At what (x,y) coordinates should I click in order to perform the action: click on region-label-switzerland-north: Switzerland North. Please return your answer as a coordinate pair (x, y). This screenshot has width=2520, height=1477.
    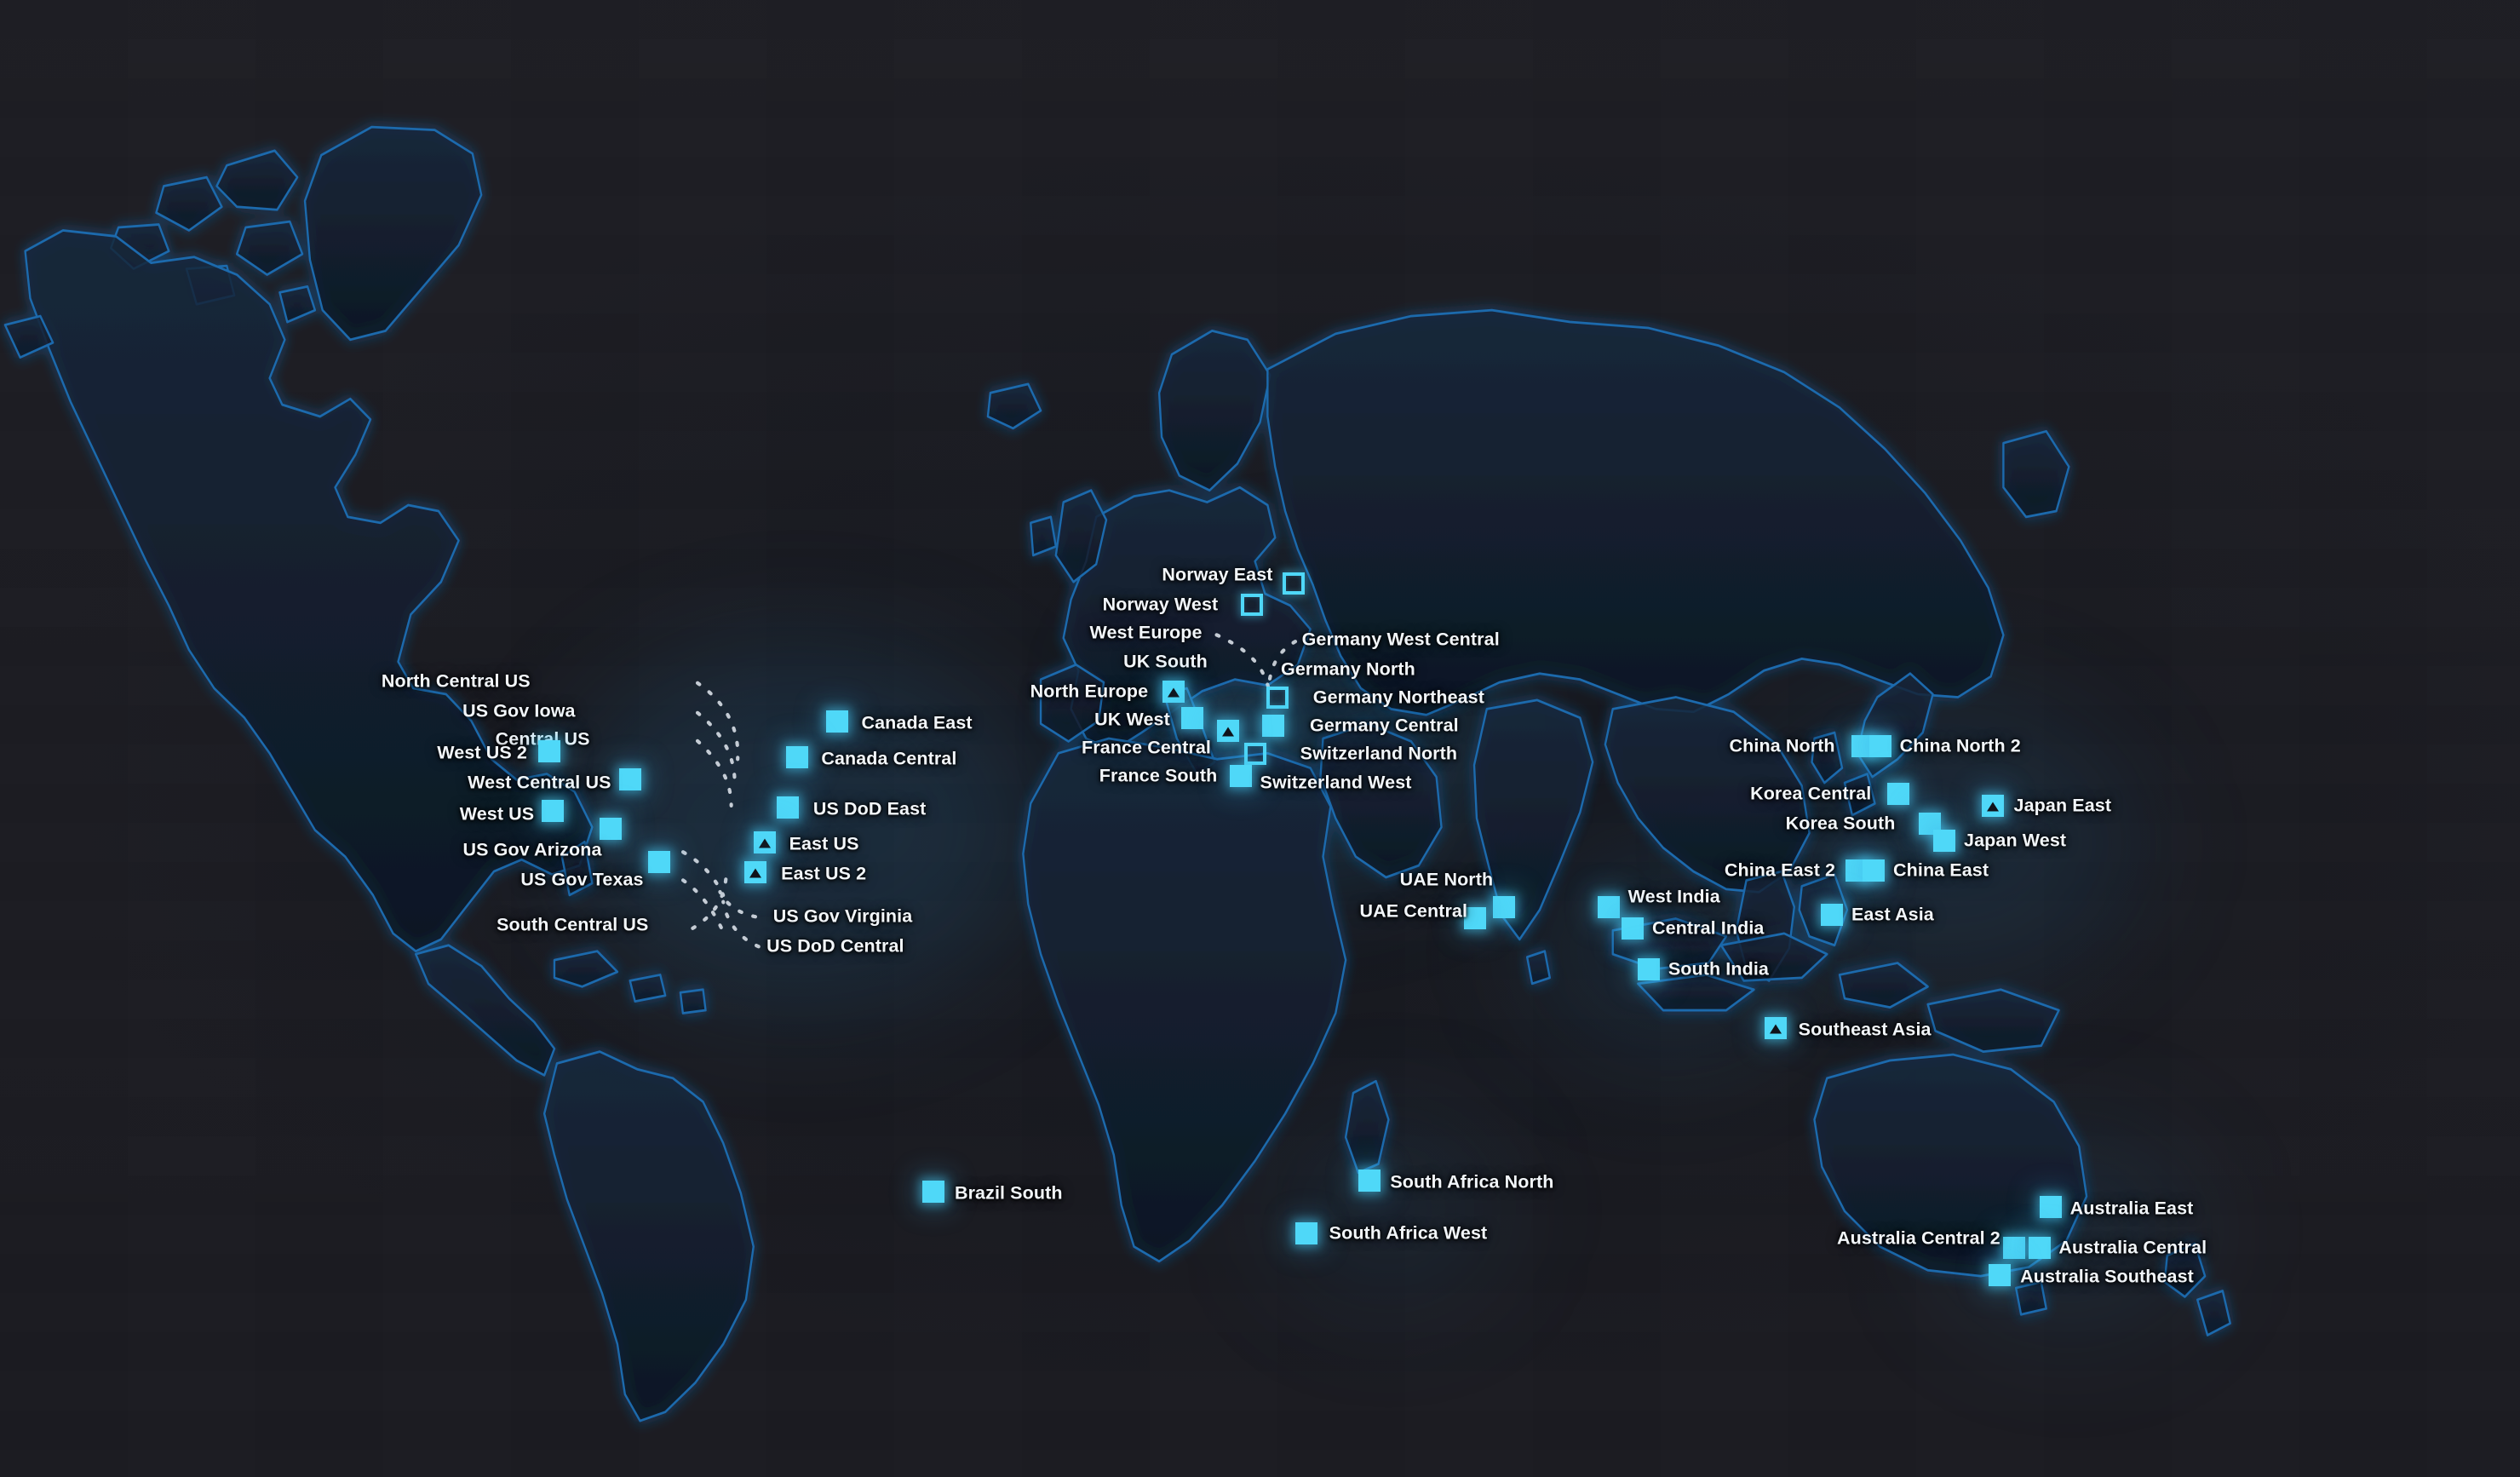
    Looking at the image, I should click on (1378, 755).